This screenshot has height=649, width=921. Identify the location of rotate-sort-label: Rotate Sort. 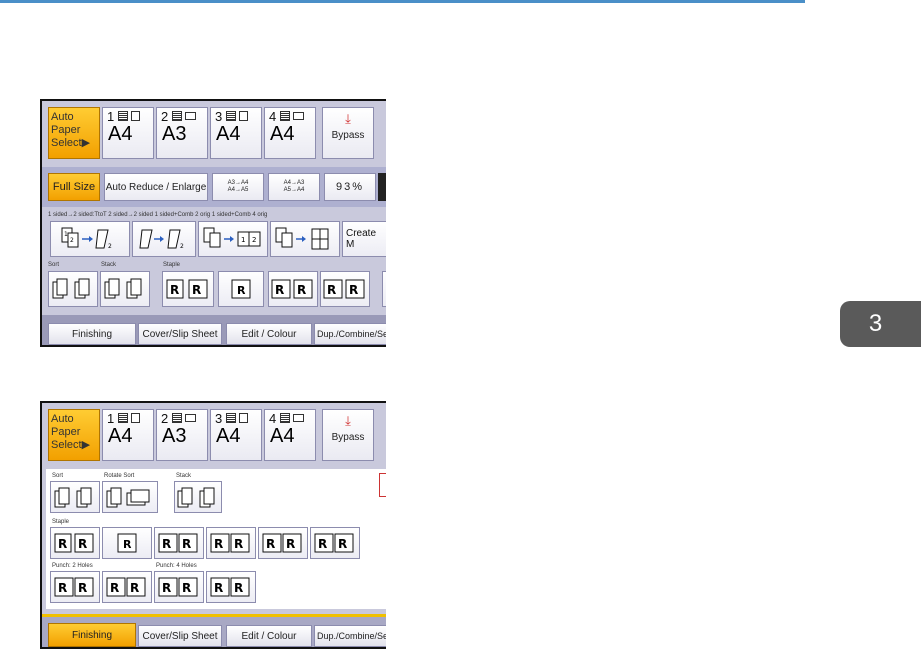
(119, 476).